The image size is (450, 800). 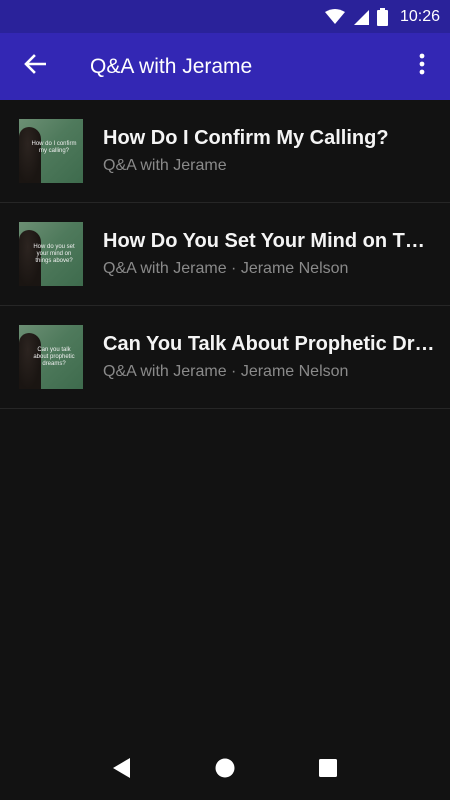 I want to click on back-button, so click(x=35, y=66).